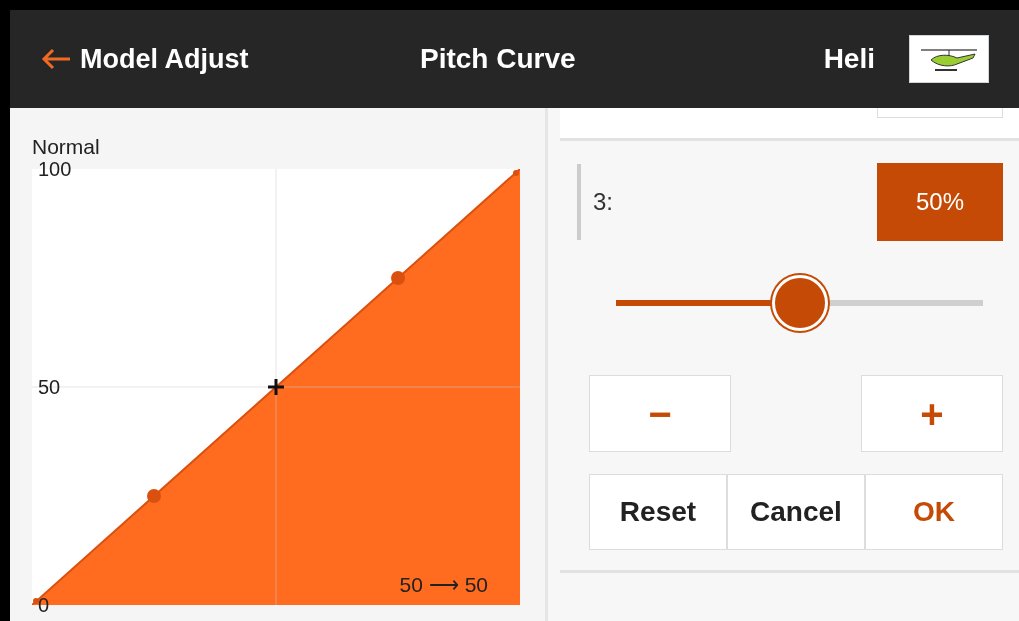 This screenshot has width=1019, height=621. What do you see at coordinates (849, 59) in the screenshot?
I see `model-type: Heli` at bounding box center [849, 59].